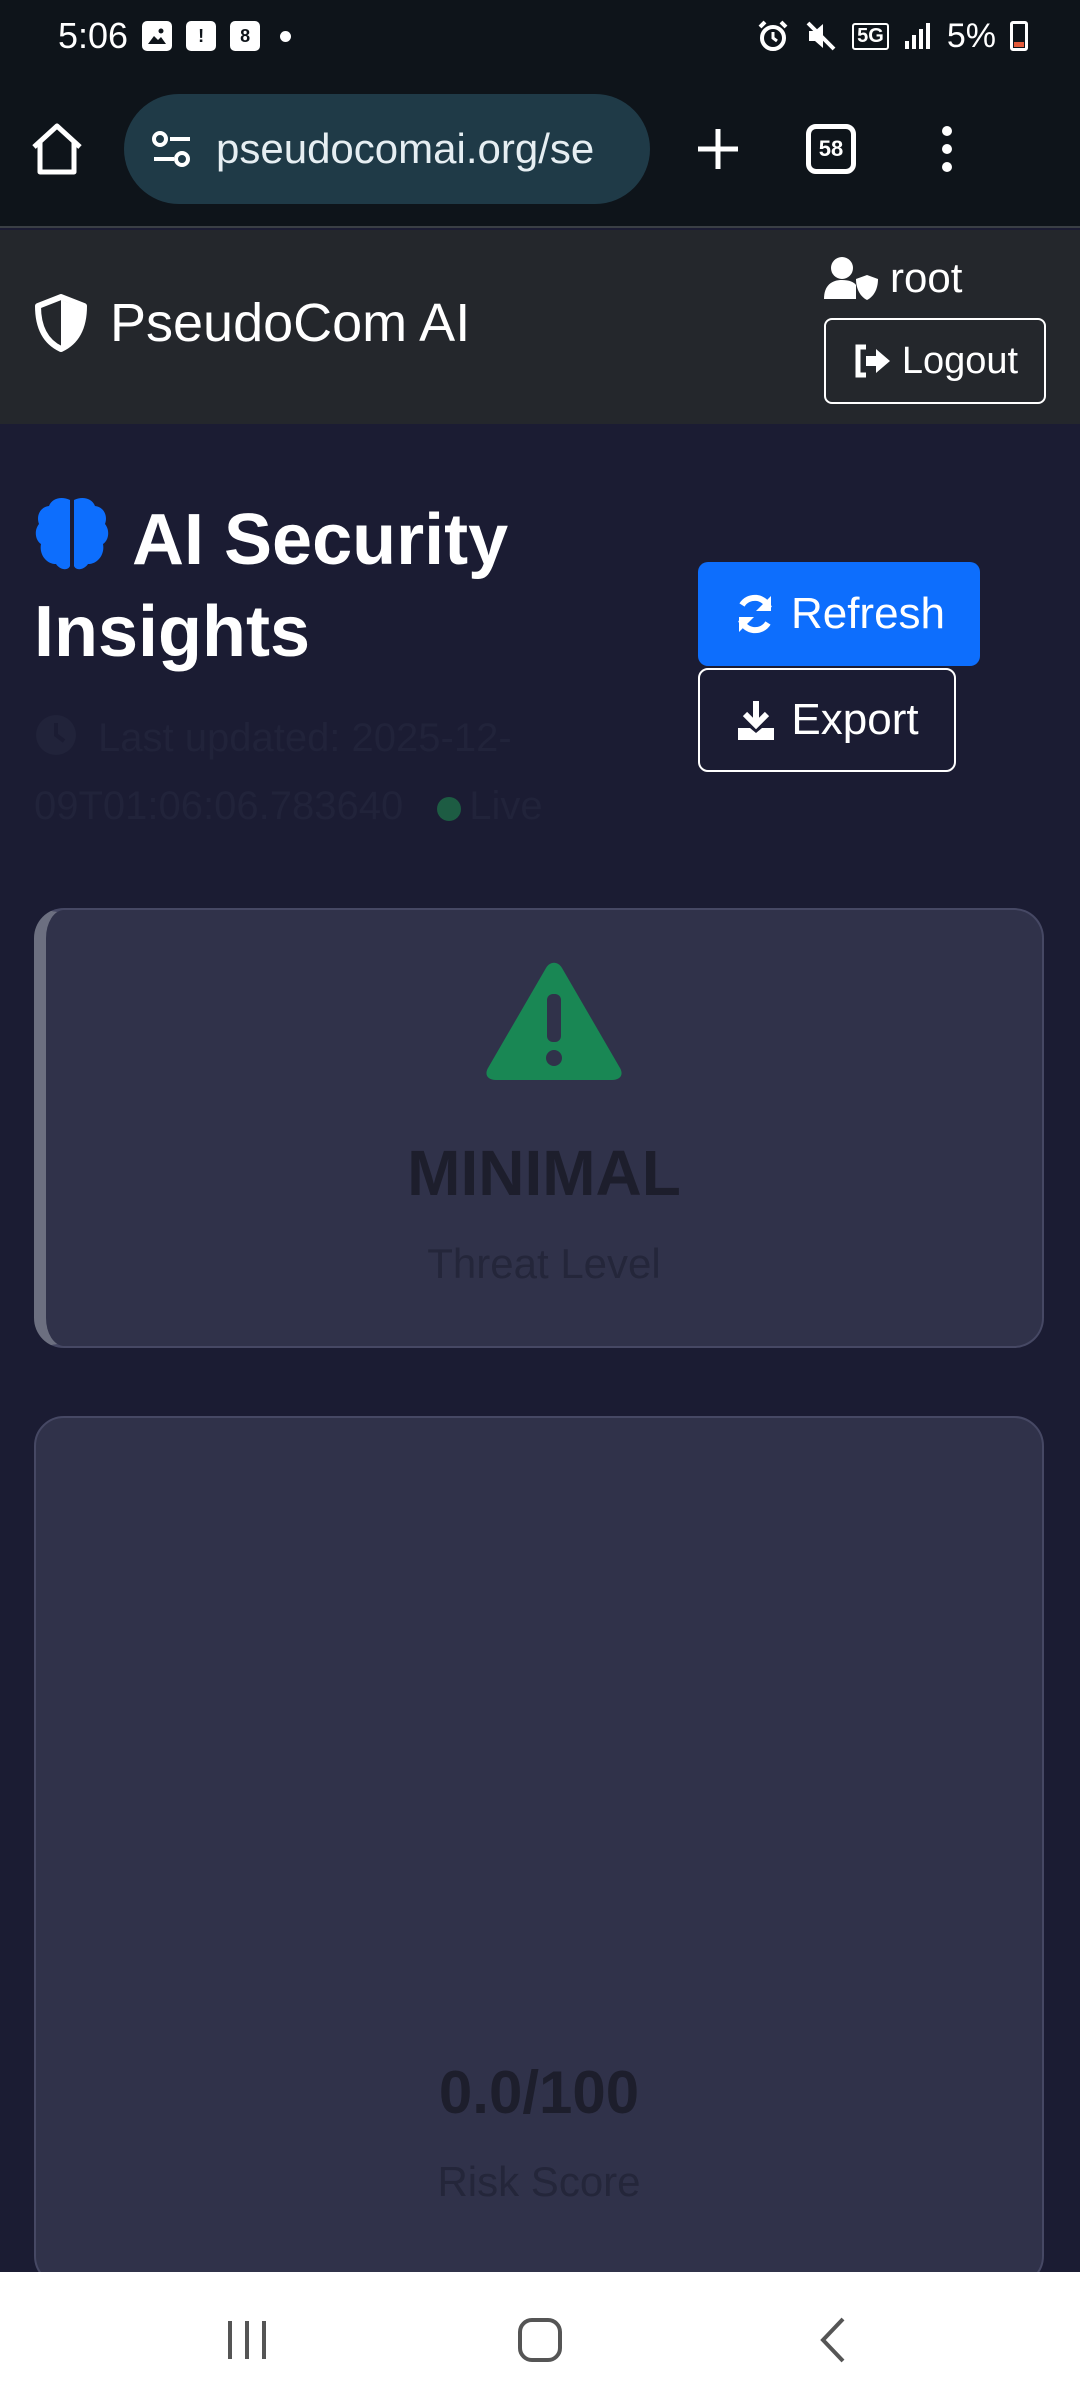  I want to click on signal-icon, so click(917, 36).